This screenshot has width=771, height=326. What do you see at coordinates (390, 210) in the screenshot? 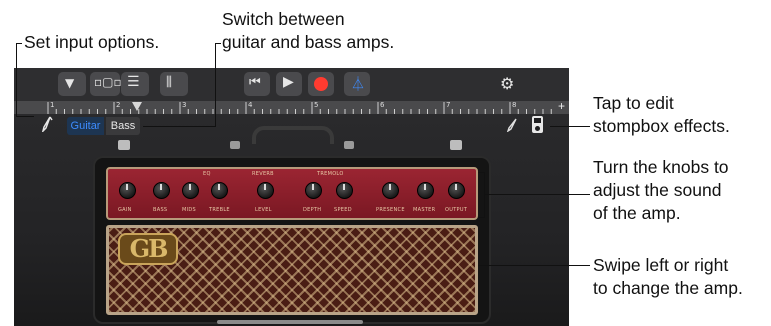
I see `presence-label: PRESENCE` at bounding box center [390, 210].